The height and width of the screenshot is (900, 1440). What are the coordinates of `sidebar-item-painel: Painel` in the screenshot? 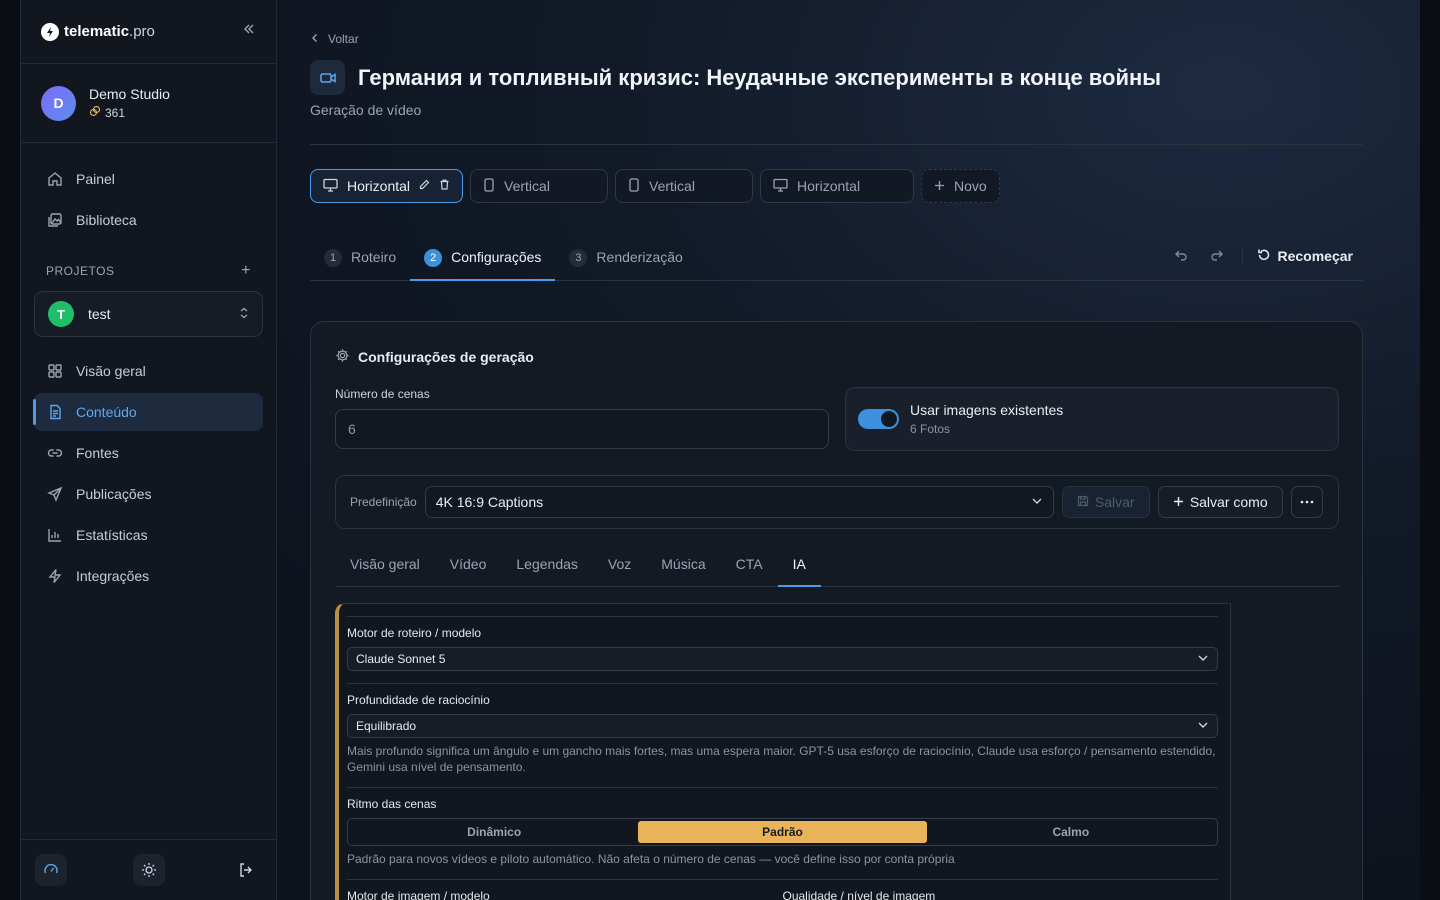 It's located at (148, 179).